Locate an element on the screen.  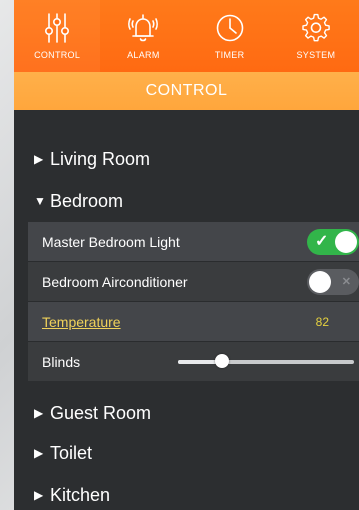
room-bedroom: ▼ Bedroom is located at coordinates (186, 201).